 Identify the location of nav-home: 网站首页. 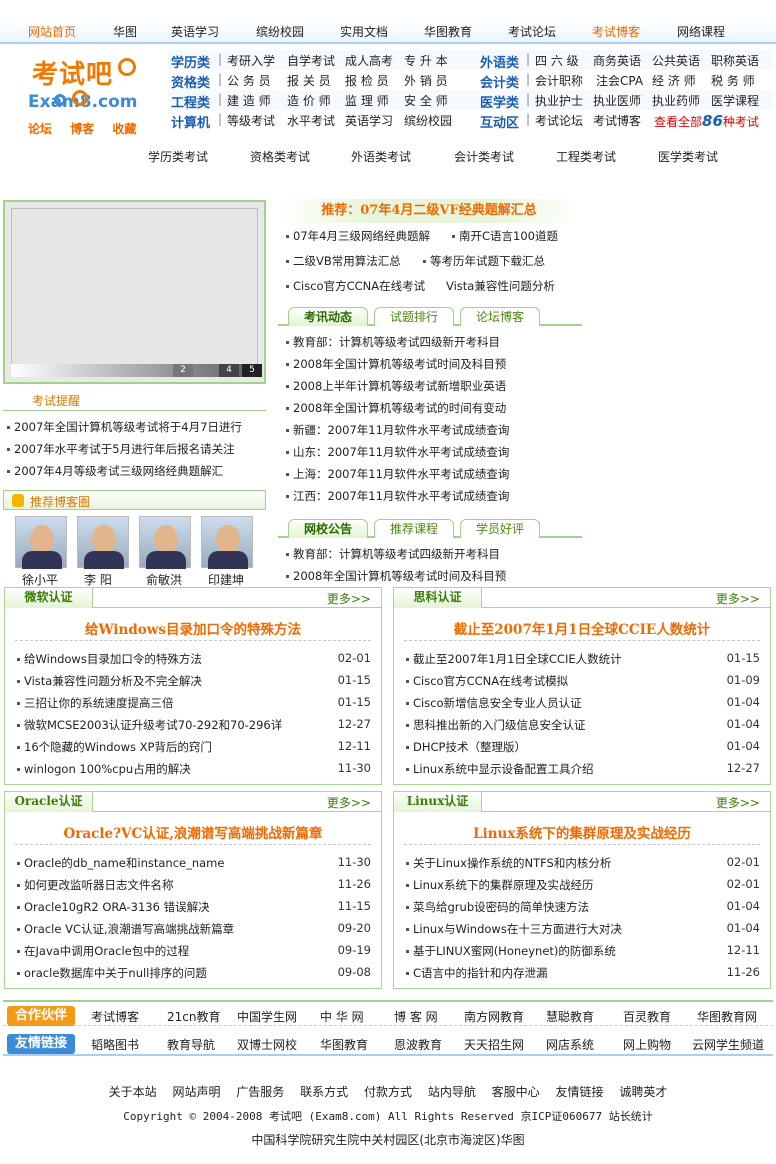
(52, 31).